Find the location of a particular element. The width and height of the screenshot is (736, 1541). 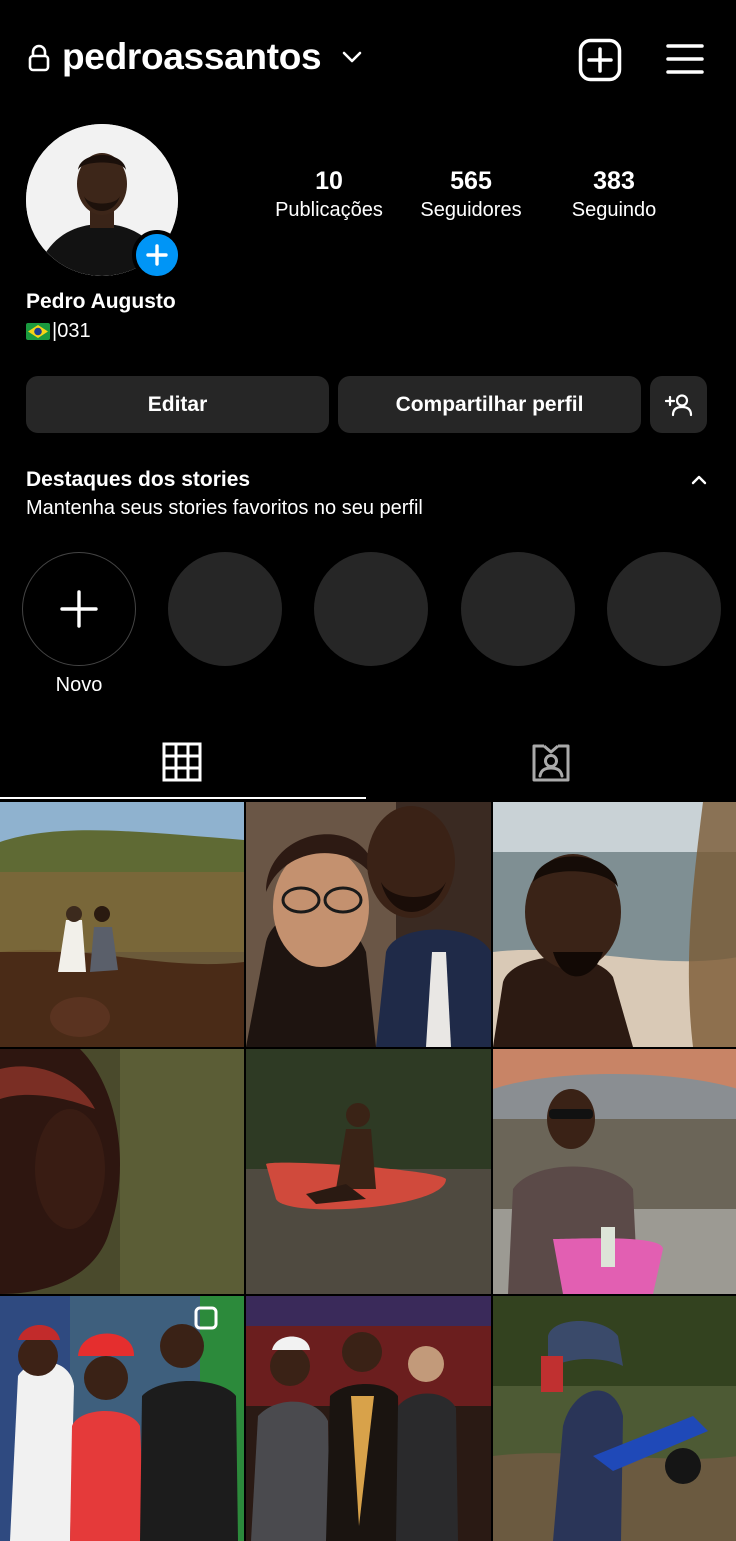

stat-posts-count: 10 is located at coordinates (329, 181).